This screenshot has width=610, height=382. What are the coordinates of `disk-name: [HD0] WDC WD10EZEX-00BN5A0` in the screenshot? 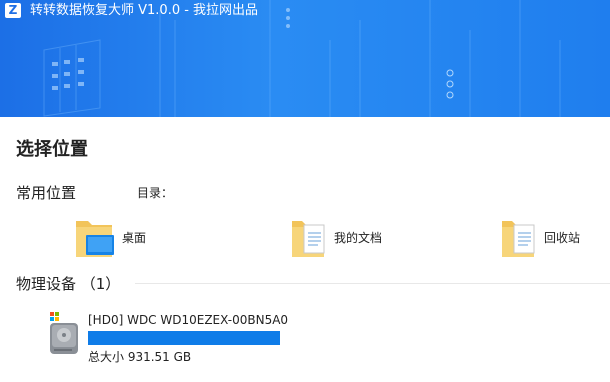 It's located at (188, 320).